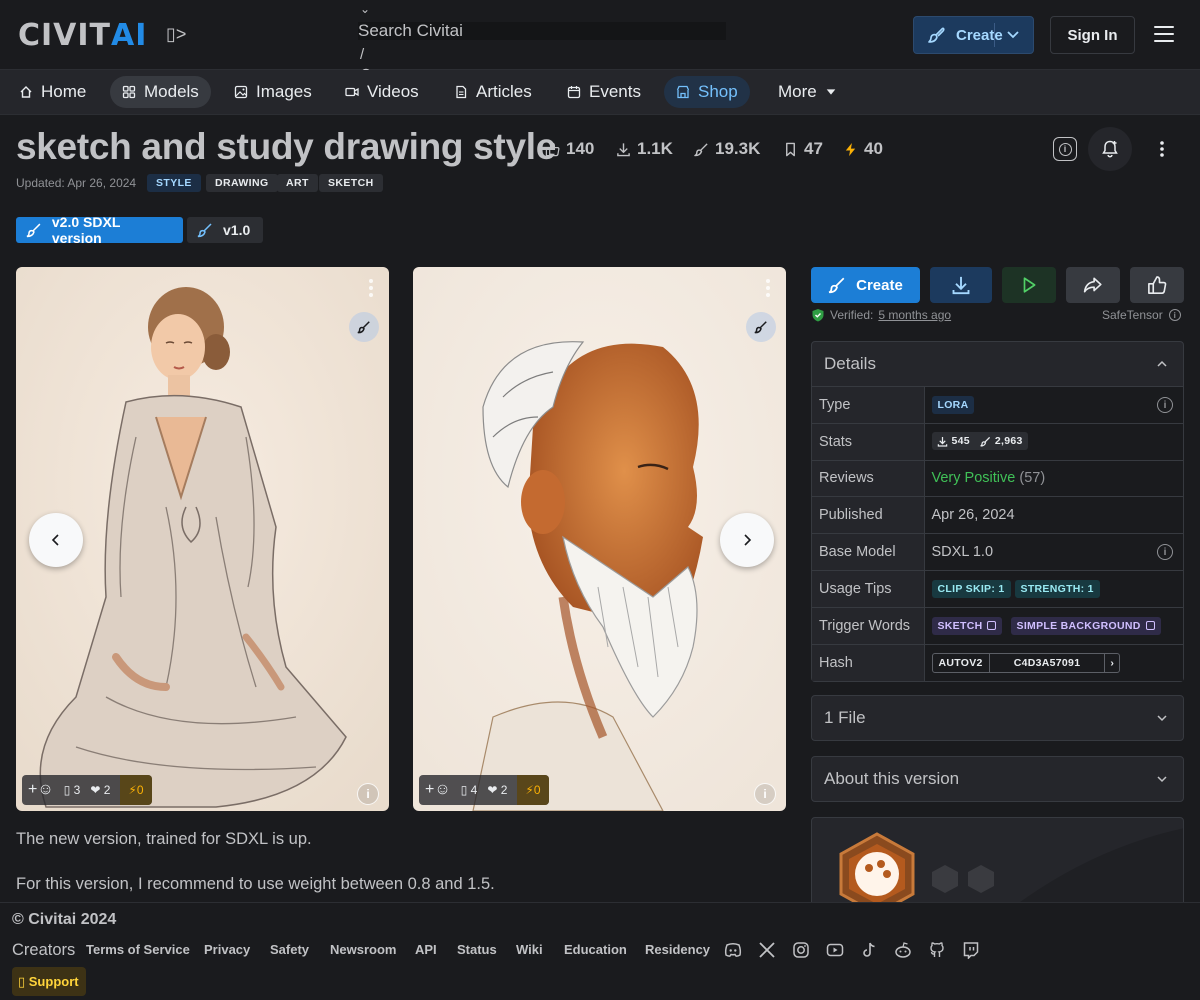 The height and width of the screenshot is (1000, 1200). I want to click on share-button, so click(1093, 285).